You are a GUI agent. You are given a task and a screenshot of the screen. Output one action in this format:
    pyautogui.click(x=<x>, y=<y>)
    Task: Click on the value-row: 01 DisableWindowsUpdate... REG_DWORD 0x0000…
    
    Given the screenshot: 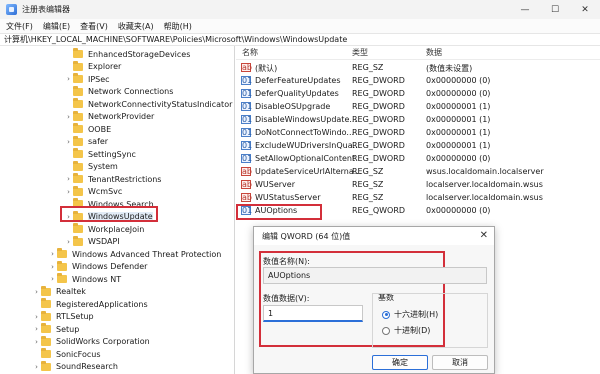 What is the action you would take?
    pyautogui.click(x=418, y=120)
    